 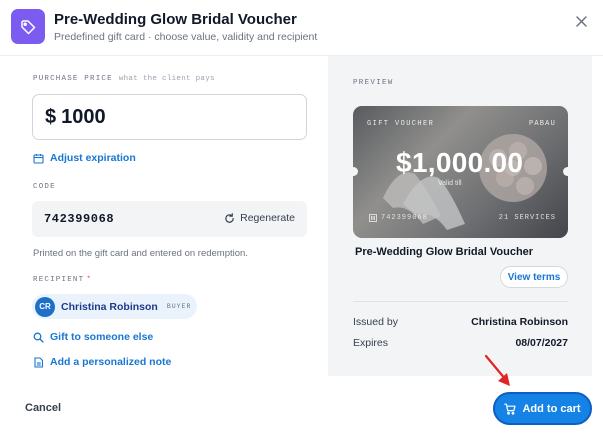 What do you see at coordinates (175, 19) in the screenshot?
I see `dialog-title: Pre-Wedding Glow Bridal Voucher` at bounding box center [175, 19].